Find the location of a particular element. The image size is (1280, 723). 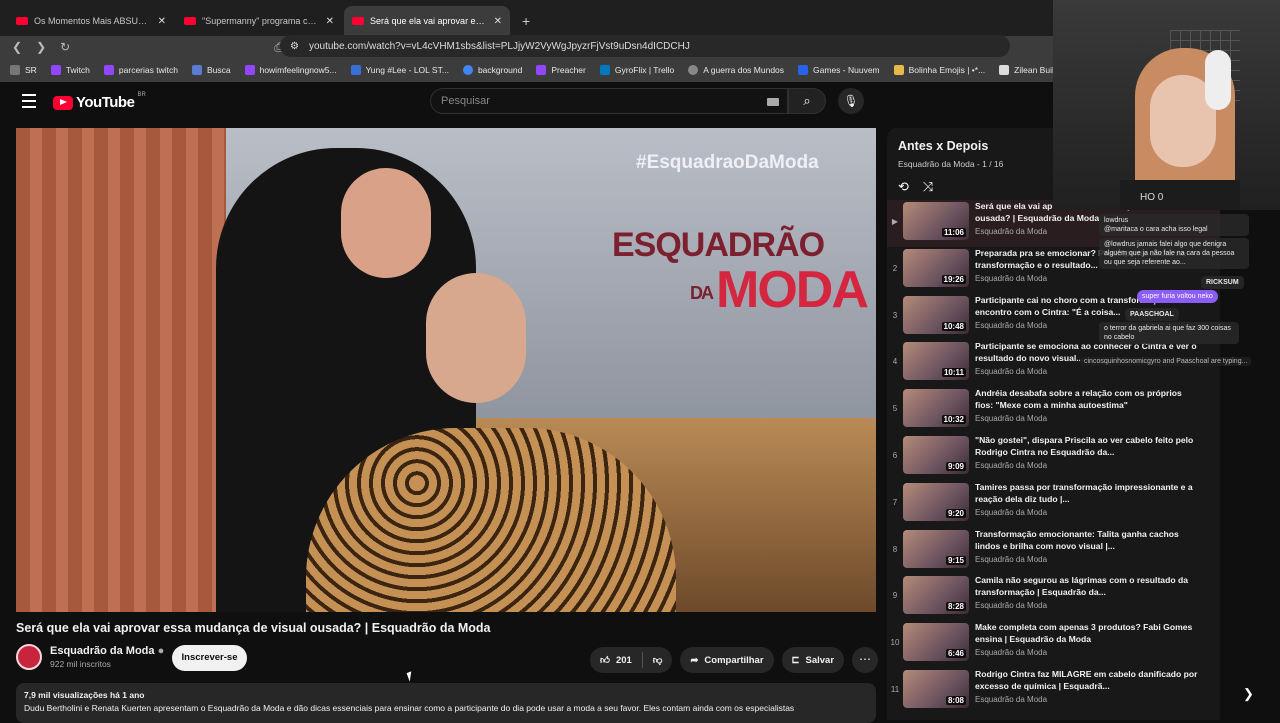

item-index: 10 is located at coordinates (895, 643).